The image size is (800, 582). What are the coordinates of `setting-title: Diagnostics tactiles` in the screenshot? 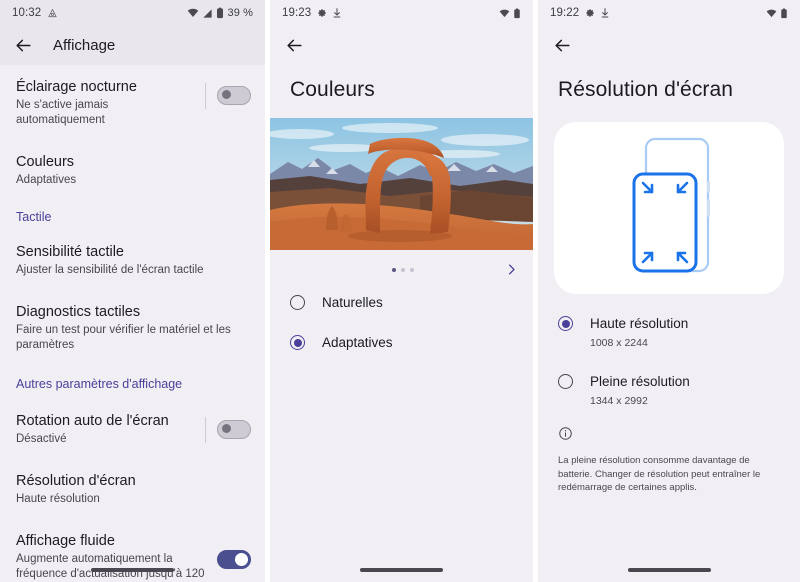 It's located at (78, 312).